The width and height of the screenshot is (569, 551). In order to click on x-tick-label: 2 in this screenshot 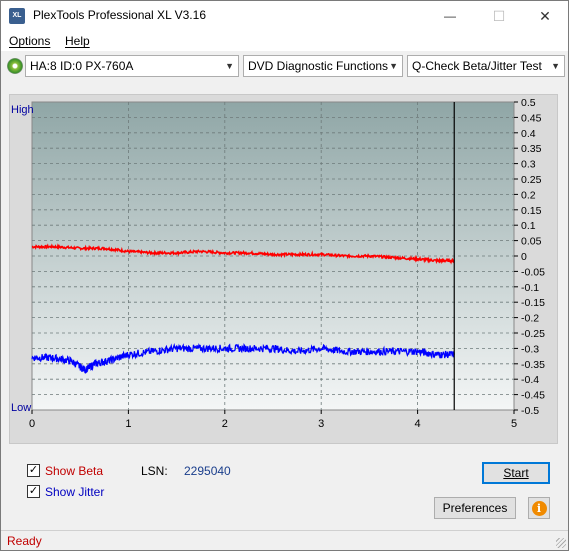, I will do `click(225, 424)`.